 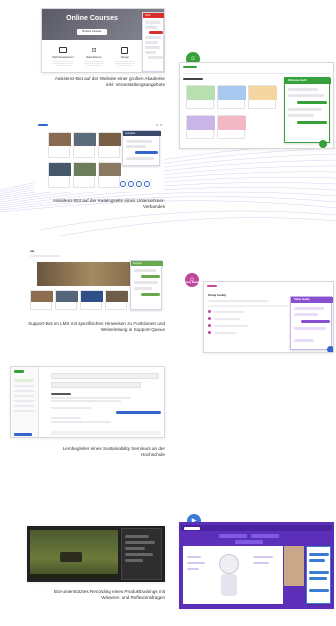 What do you see at coordinates (137, 184) in the screenshot?
I see `toolbar-icons` at bounding box center [137, 184].